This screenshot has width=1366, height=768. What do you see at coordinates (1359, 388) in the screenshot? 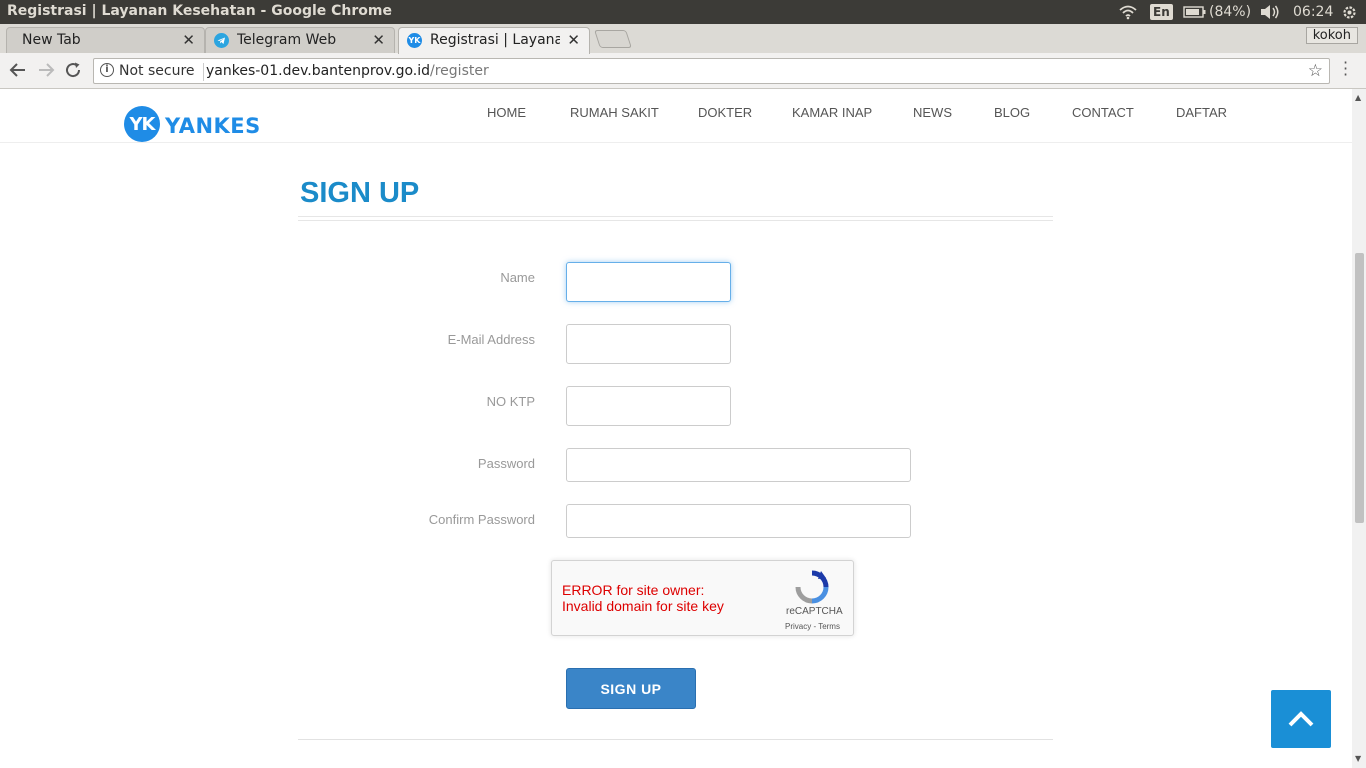
I see `scroll-thumb` at bounding box center [1359, 388].